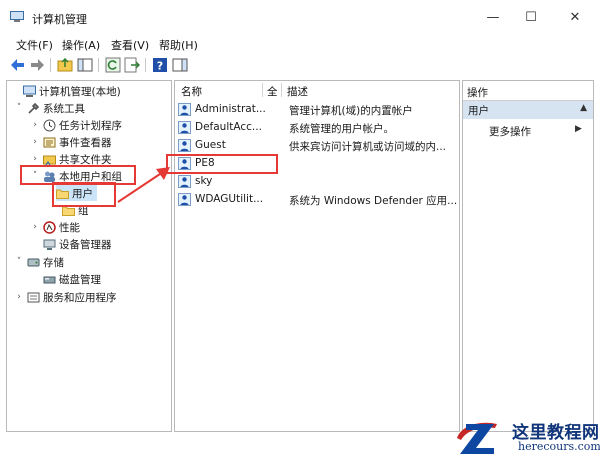  I want to click on maximize-button: ☐, so click(531, 18).